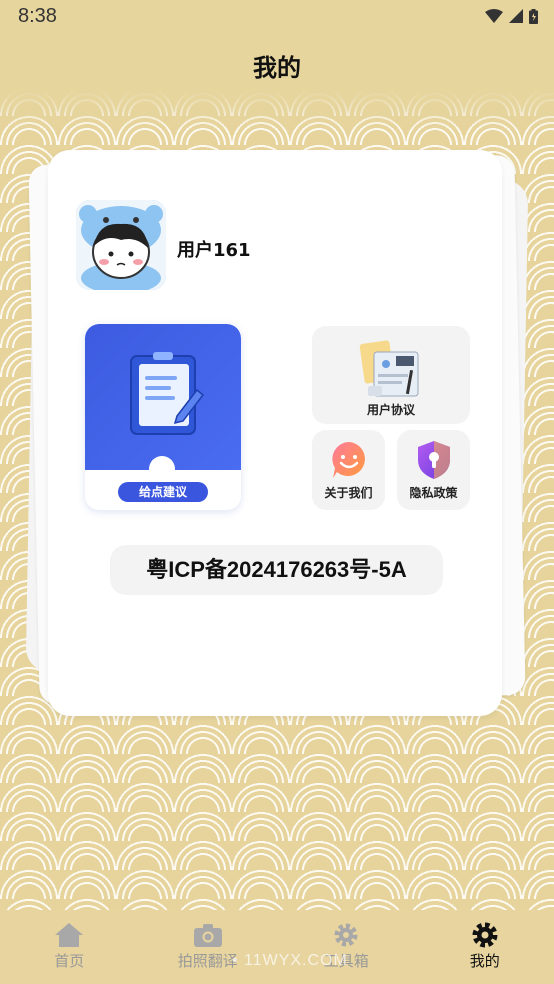  I want to click on status-time: 8:38, so click(37, 15).